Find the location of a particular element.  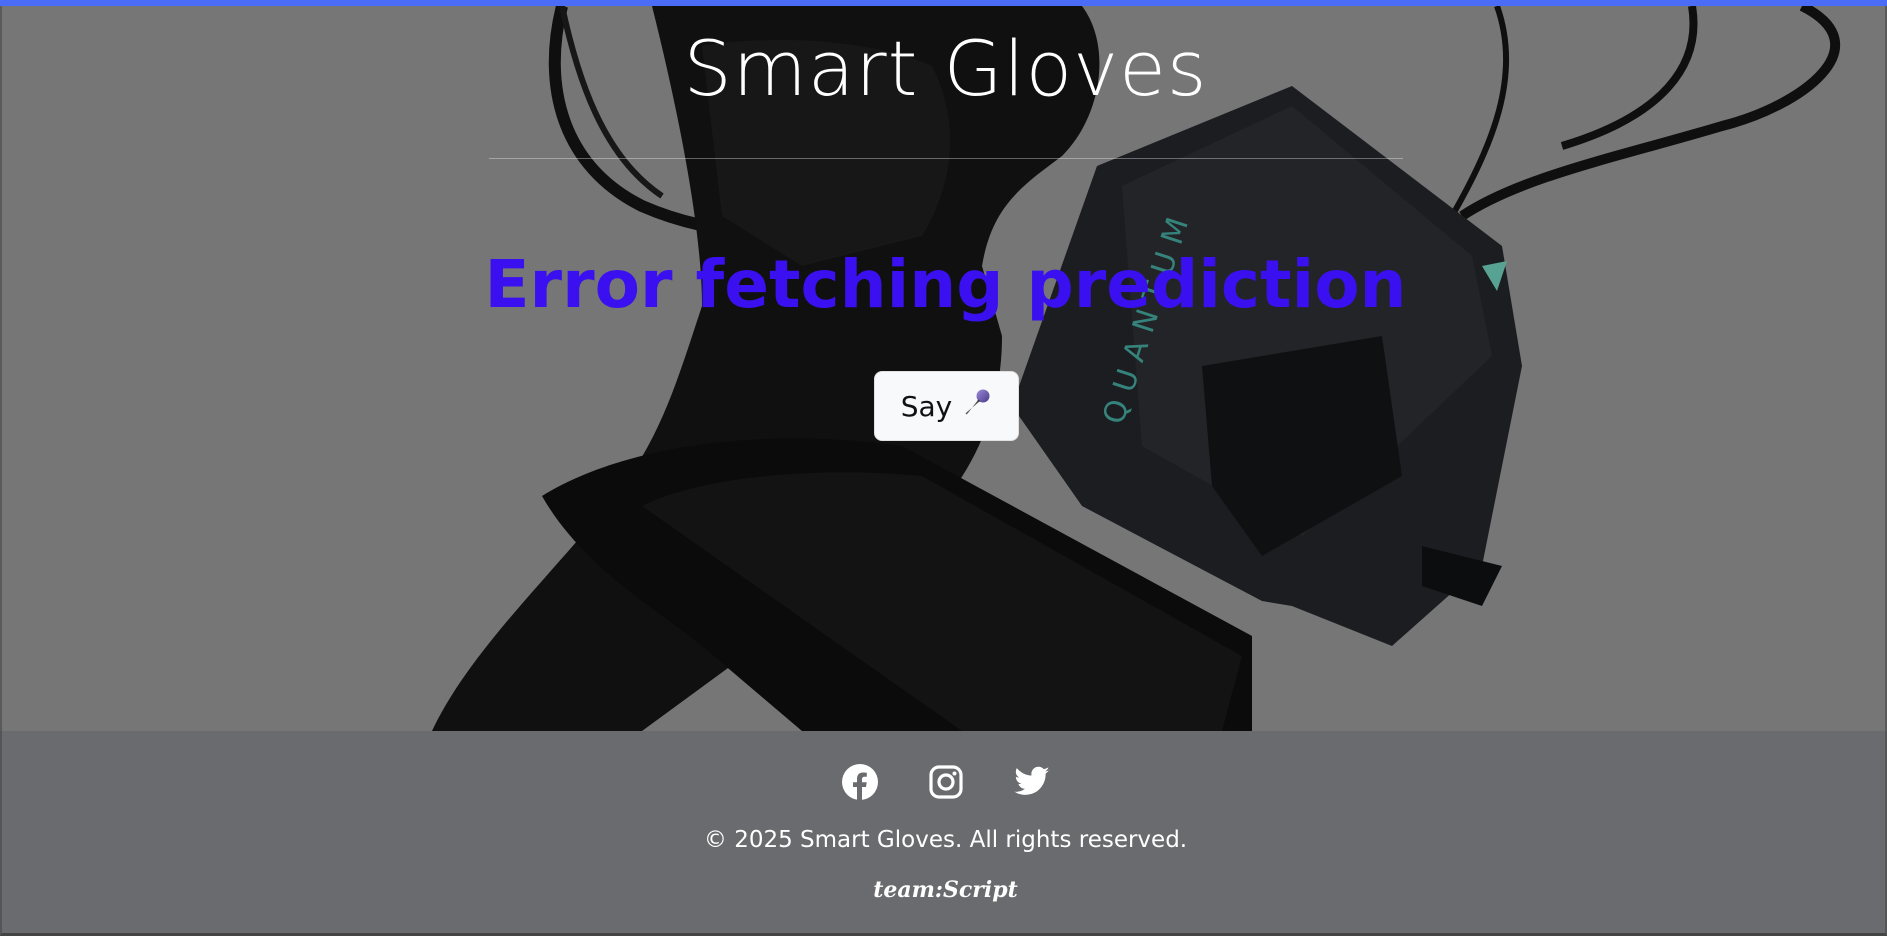

microphone-icon is located at coordinates (977, 406).